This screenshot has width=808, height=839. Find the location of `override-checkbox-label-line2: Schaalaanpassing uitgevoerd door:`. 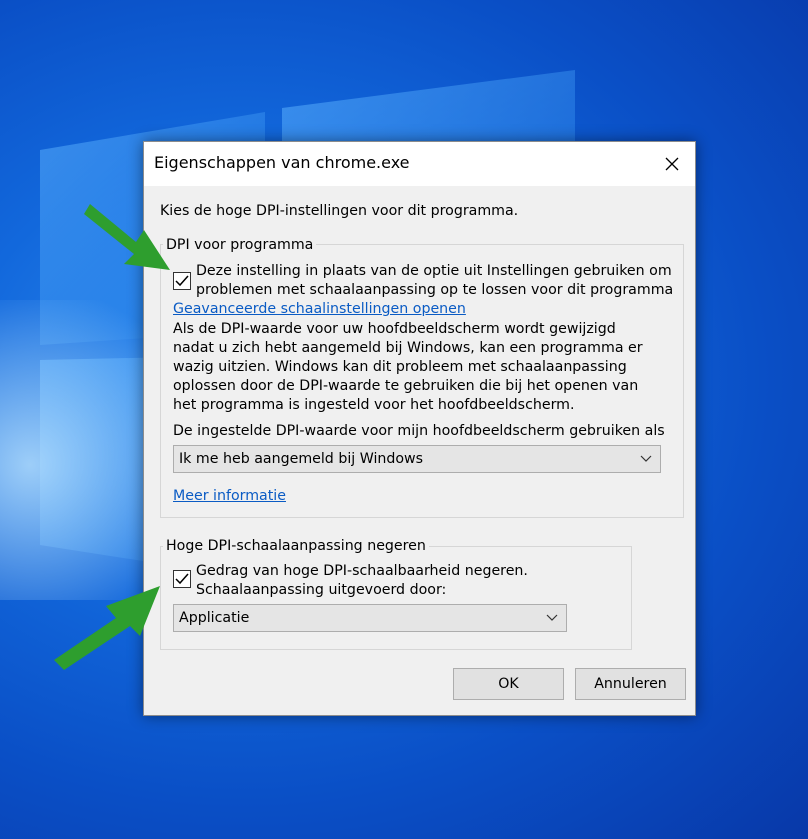

override-checkbox-label-line2: Schaalaanpassing uitgevoerd door: is located at coordinates (321, 590).